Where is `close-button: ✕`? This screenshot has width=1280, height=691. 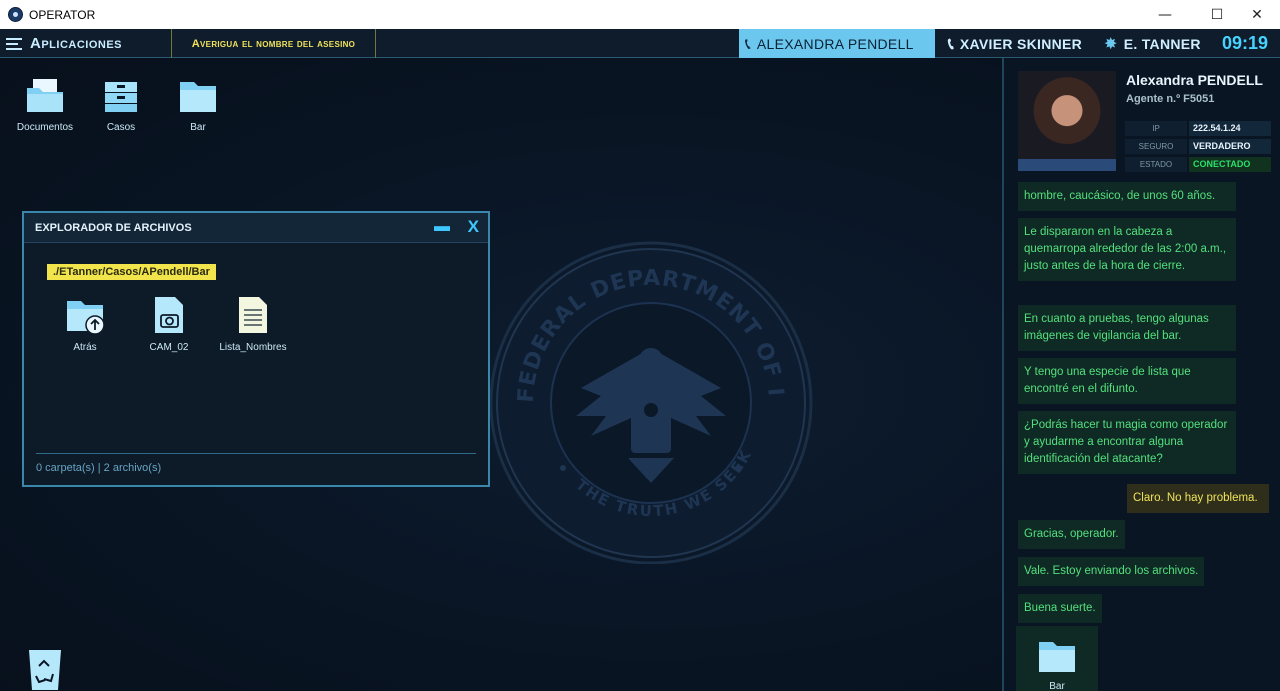
close-button: ✕ is located at coordinates (1257, 14).